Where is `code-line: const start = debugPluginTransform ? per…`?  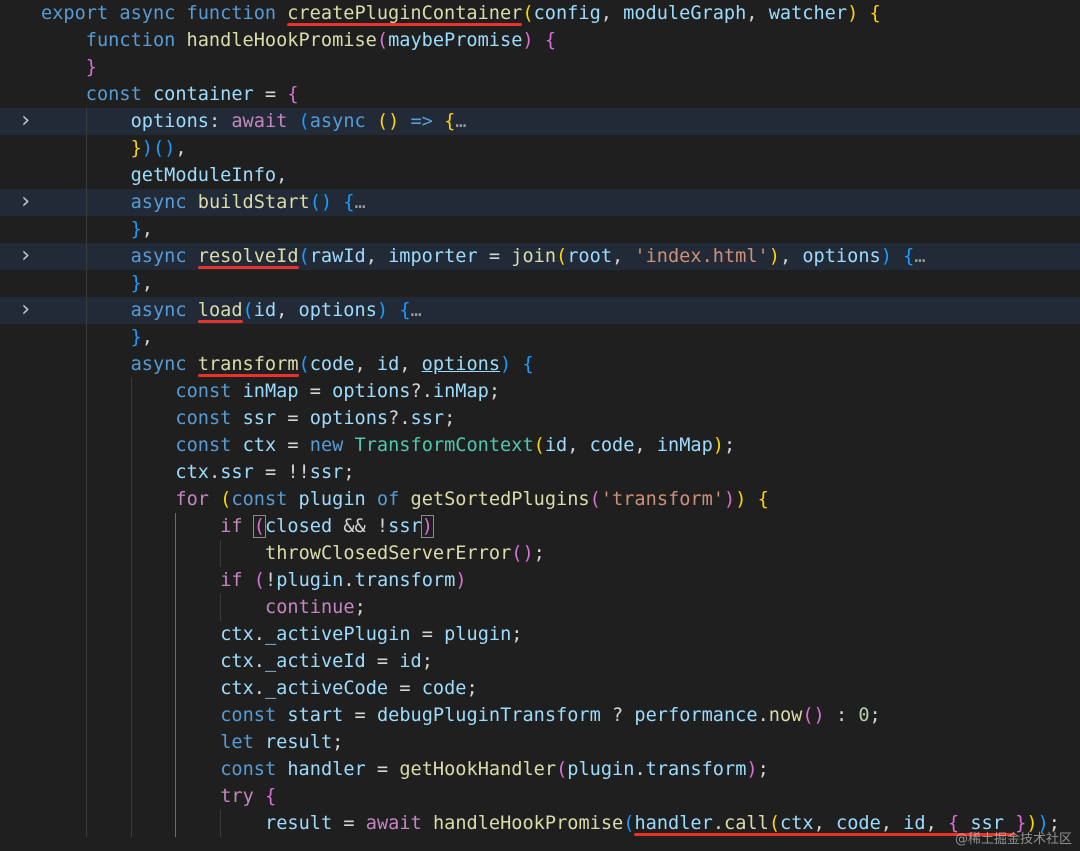 code-line: const start = debugPluginTransform ? per… is located at coordinates (540, 715).